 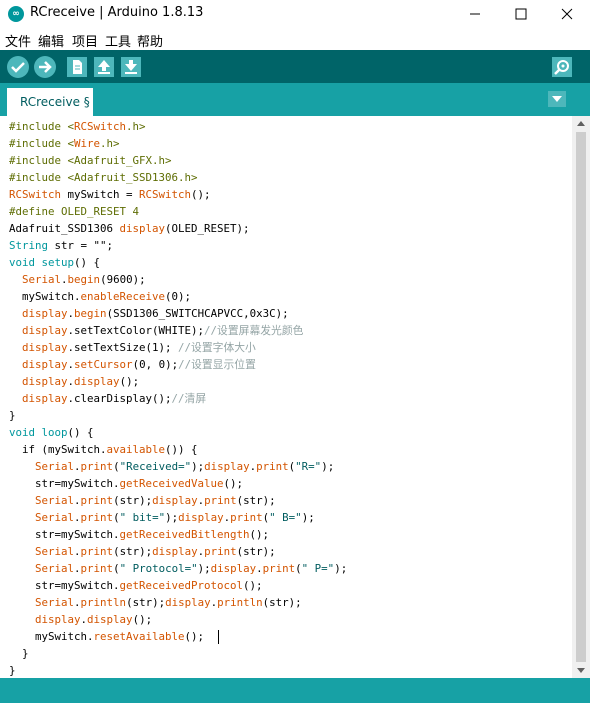 I want to click on code-line: str=mySwitch.getReceivedBitlength();, so click(x=139, y=534).